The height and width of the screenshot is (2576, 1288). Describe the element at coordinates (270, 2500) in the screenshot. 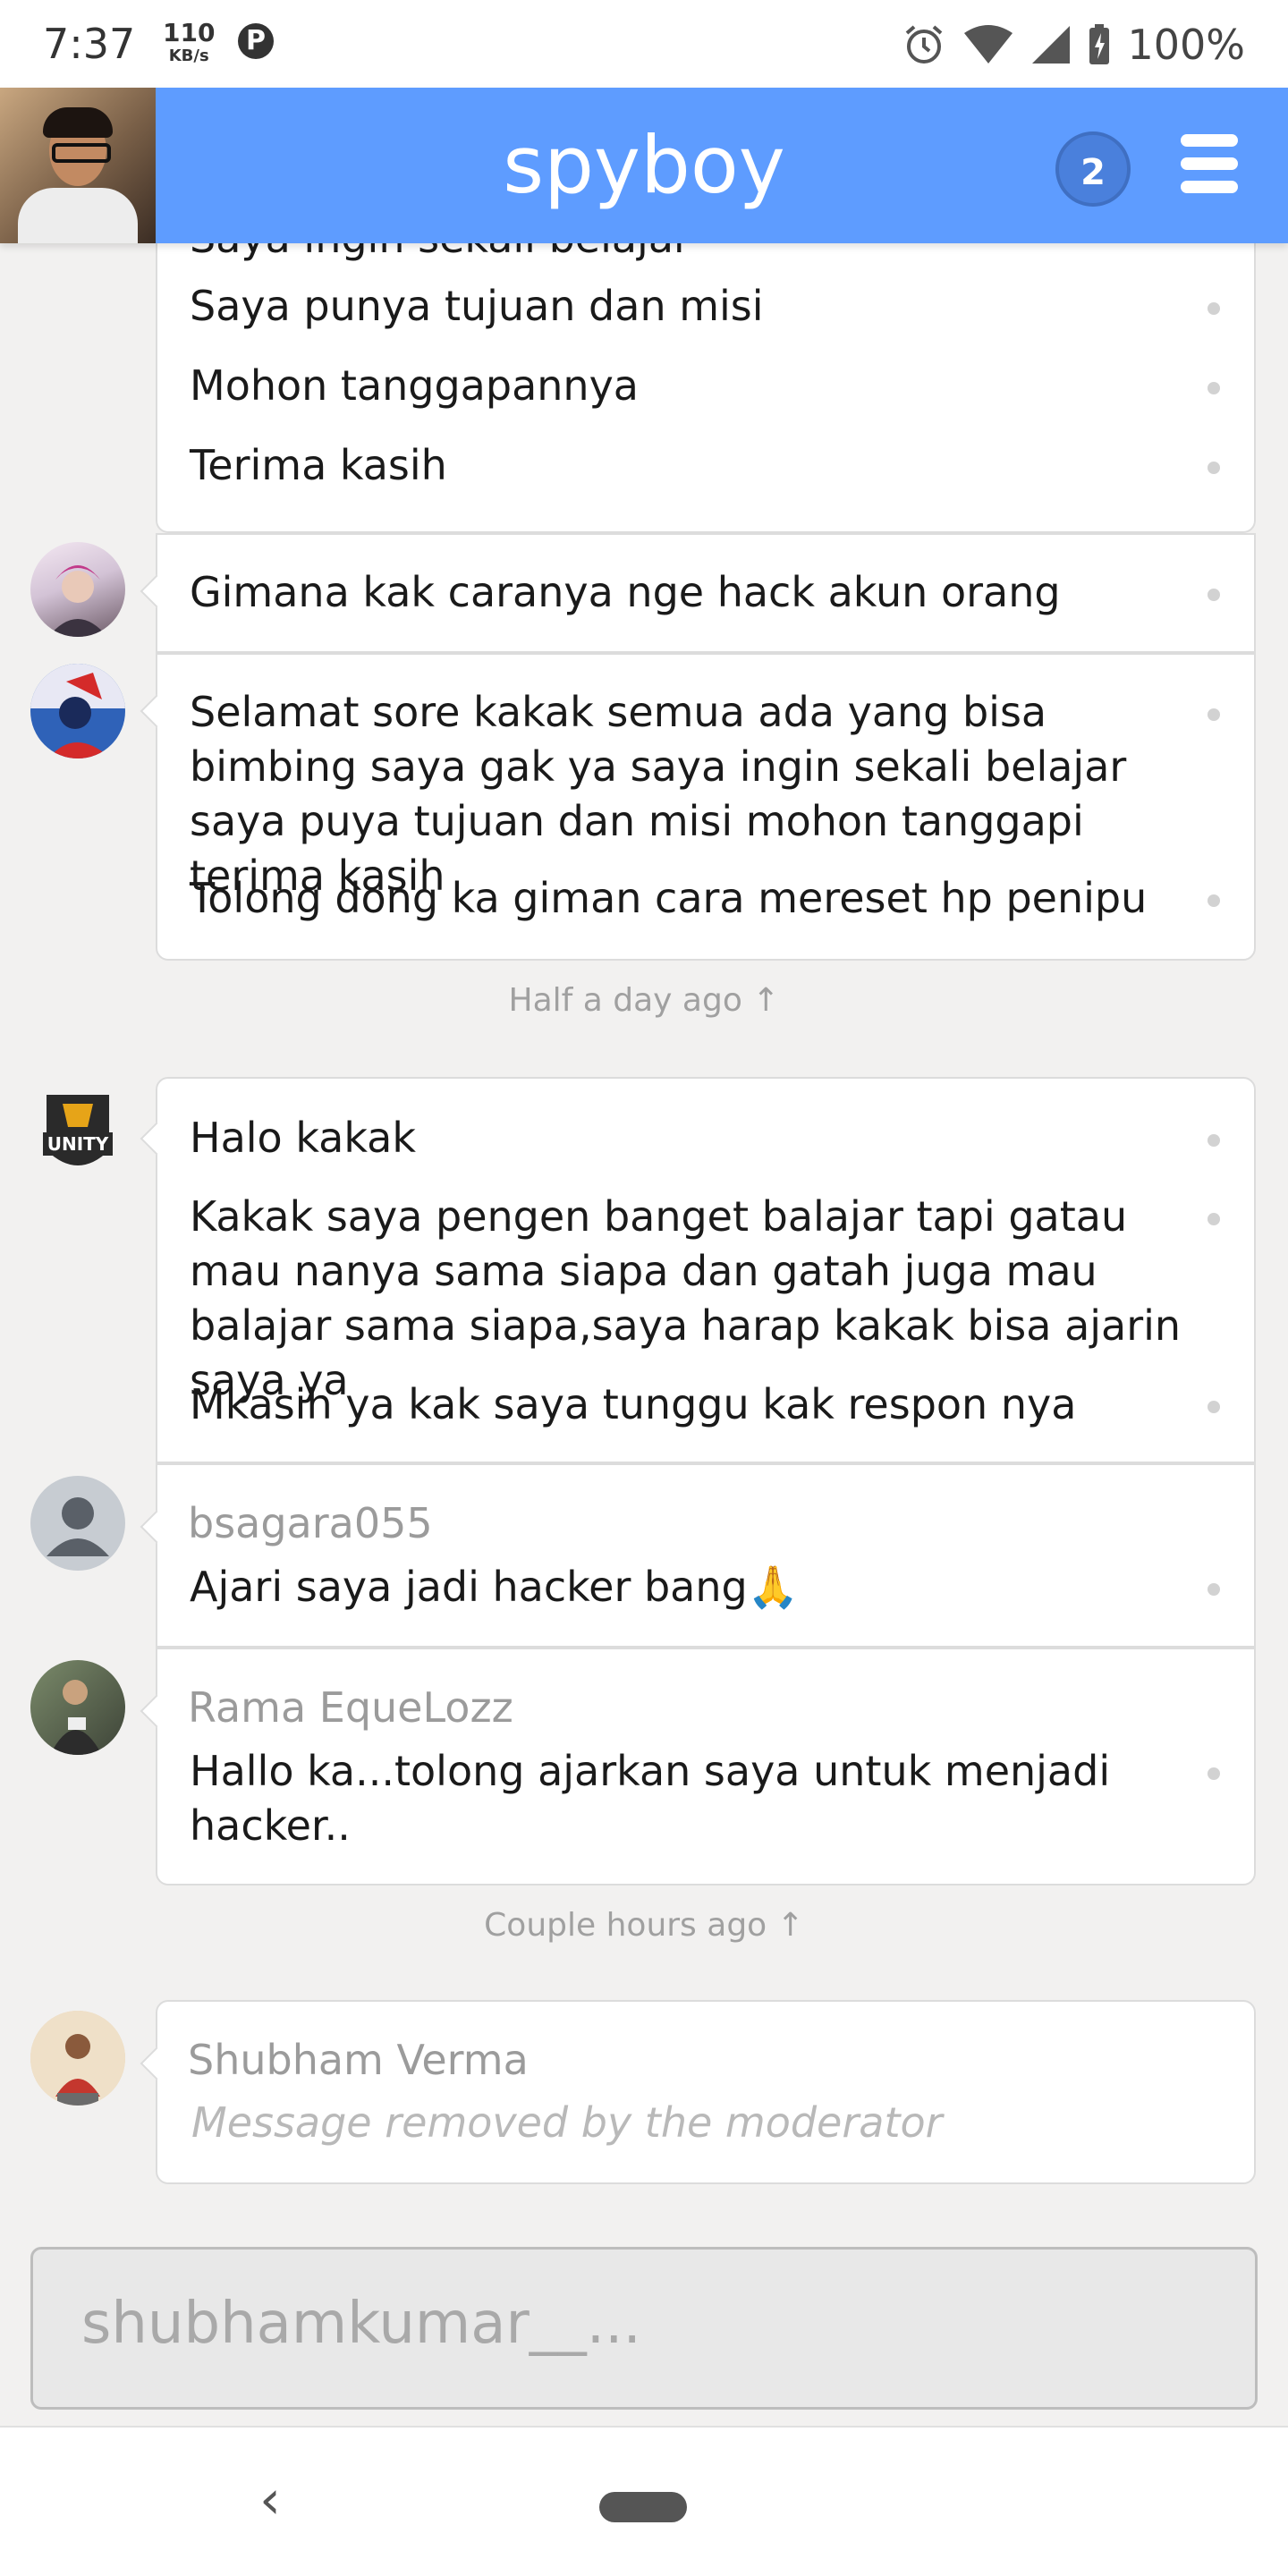

I see `back-icon: ‹` at that location.